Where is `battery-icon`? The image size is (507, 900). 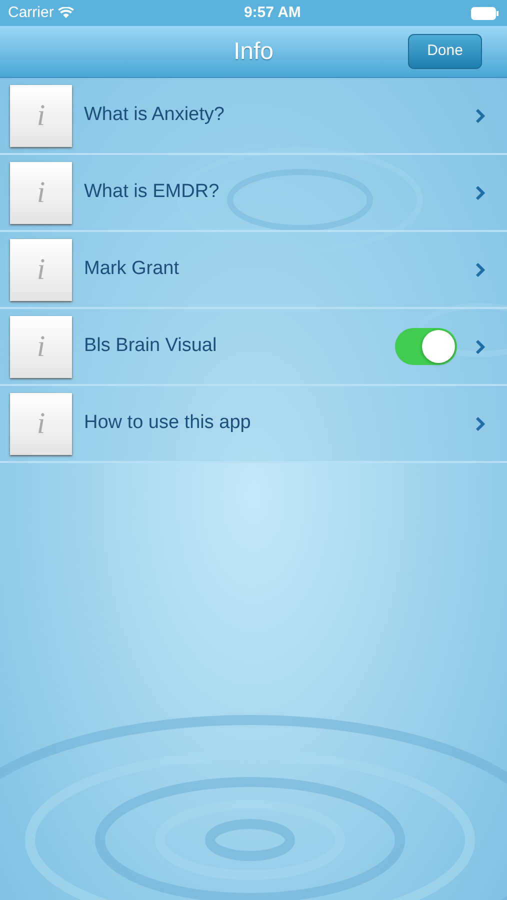 battery-icon is located at coordinates (485, 13).